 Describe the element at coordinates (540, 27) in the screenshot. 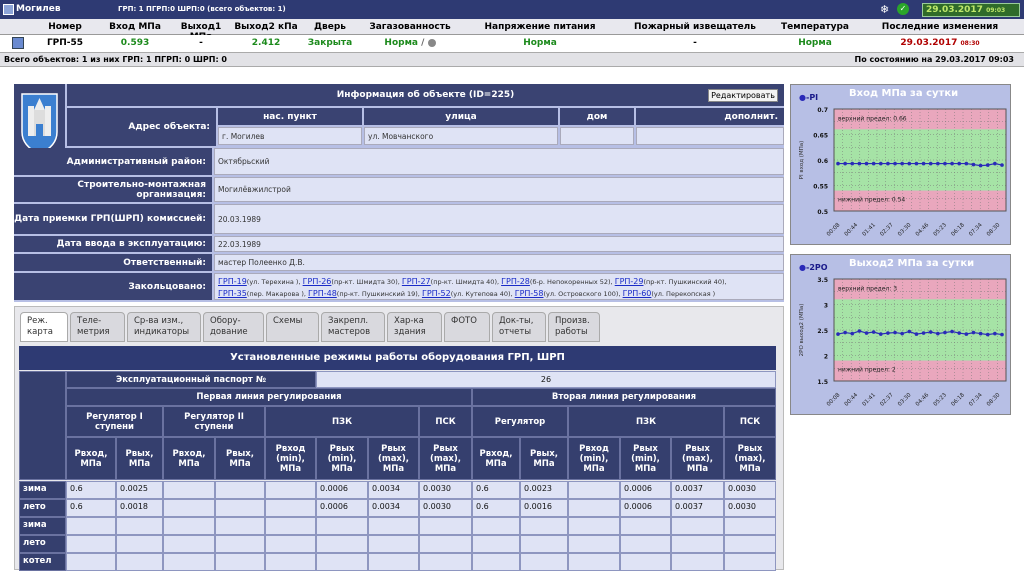

I see `col-power: Напряжение питания` at that location.